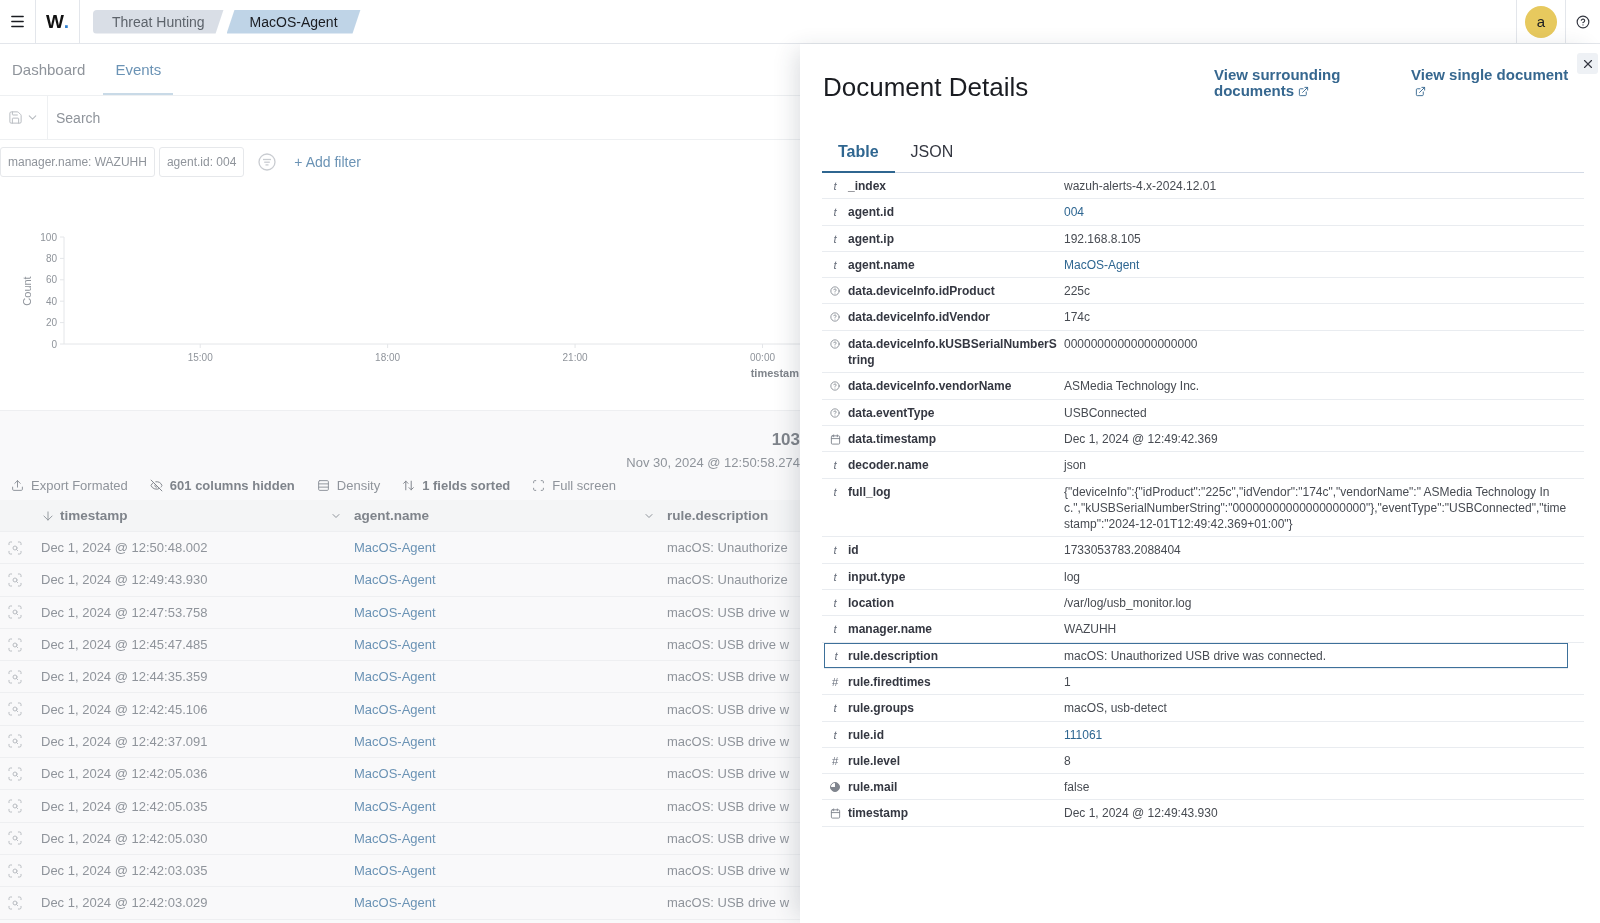 The width and height of the screenshot is (1600, 923). What do you see at coordinates (867, 186) in the screenshot?
I see `field-name: _index` at bounding box center [867, 186].